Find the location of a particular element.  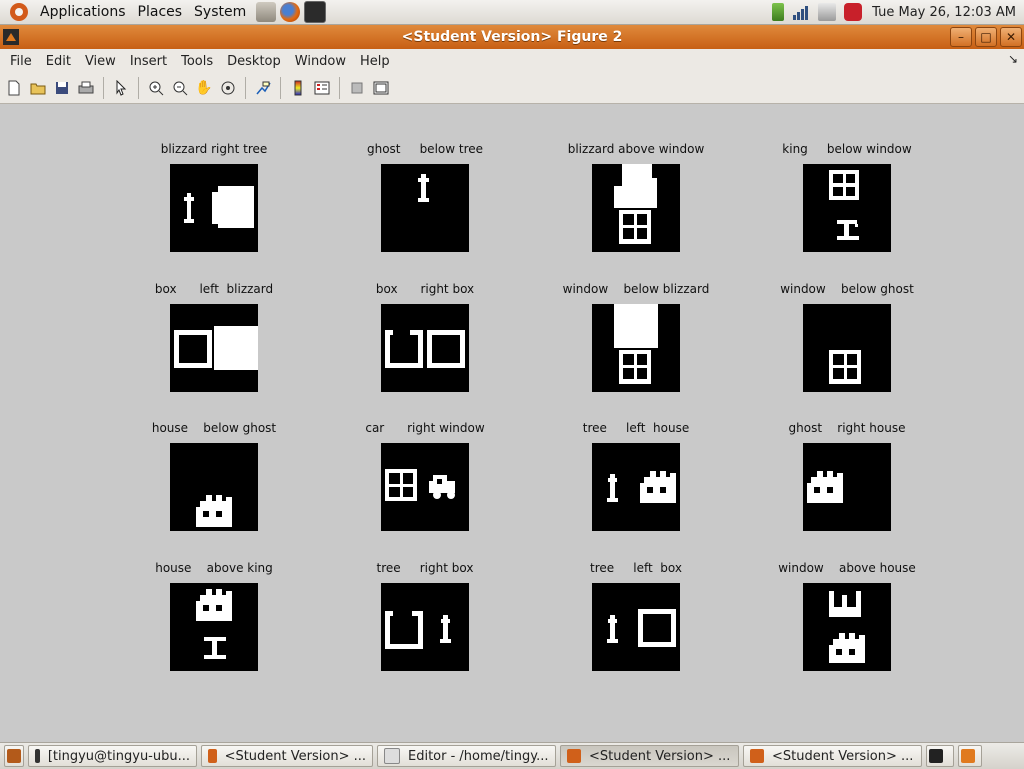

menu-window: Window is located at coordinates (320, 61).